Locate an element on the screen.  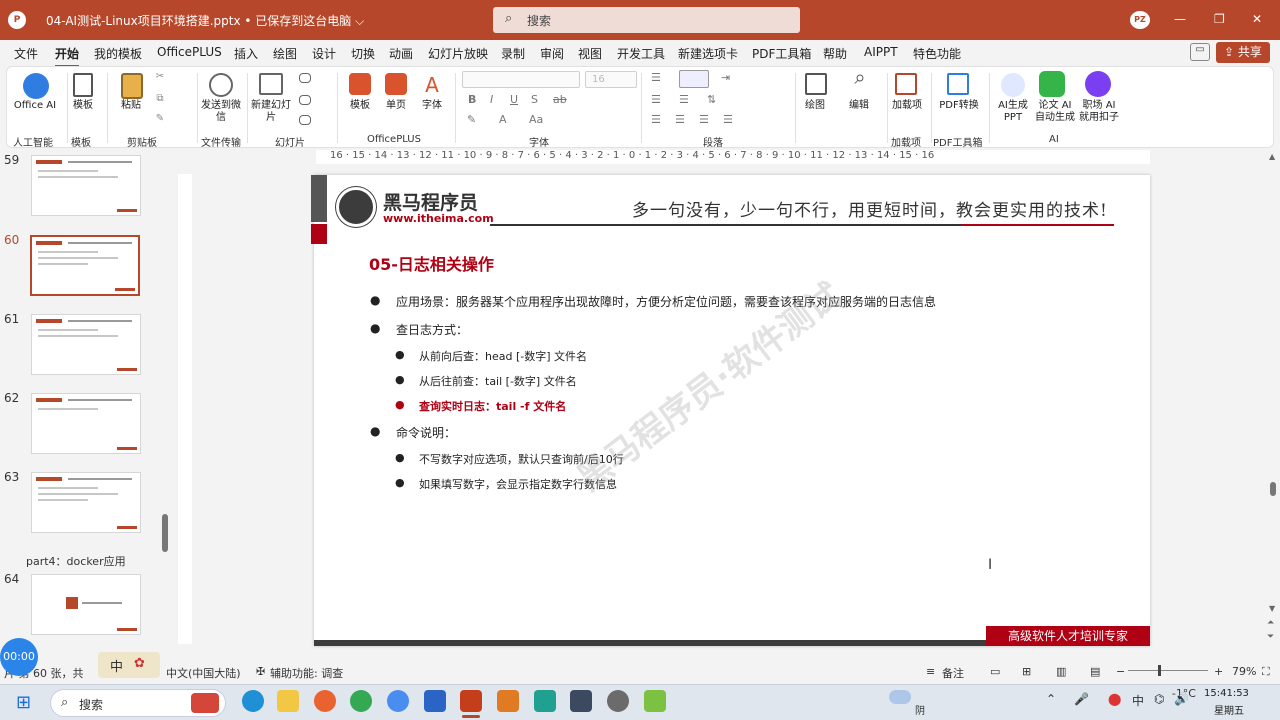
send-wechat-button: 发送到微信 is located at coordinates (221, 112).